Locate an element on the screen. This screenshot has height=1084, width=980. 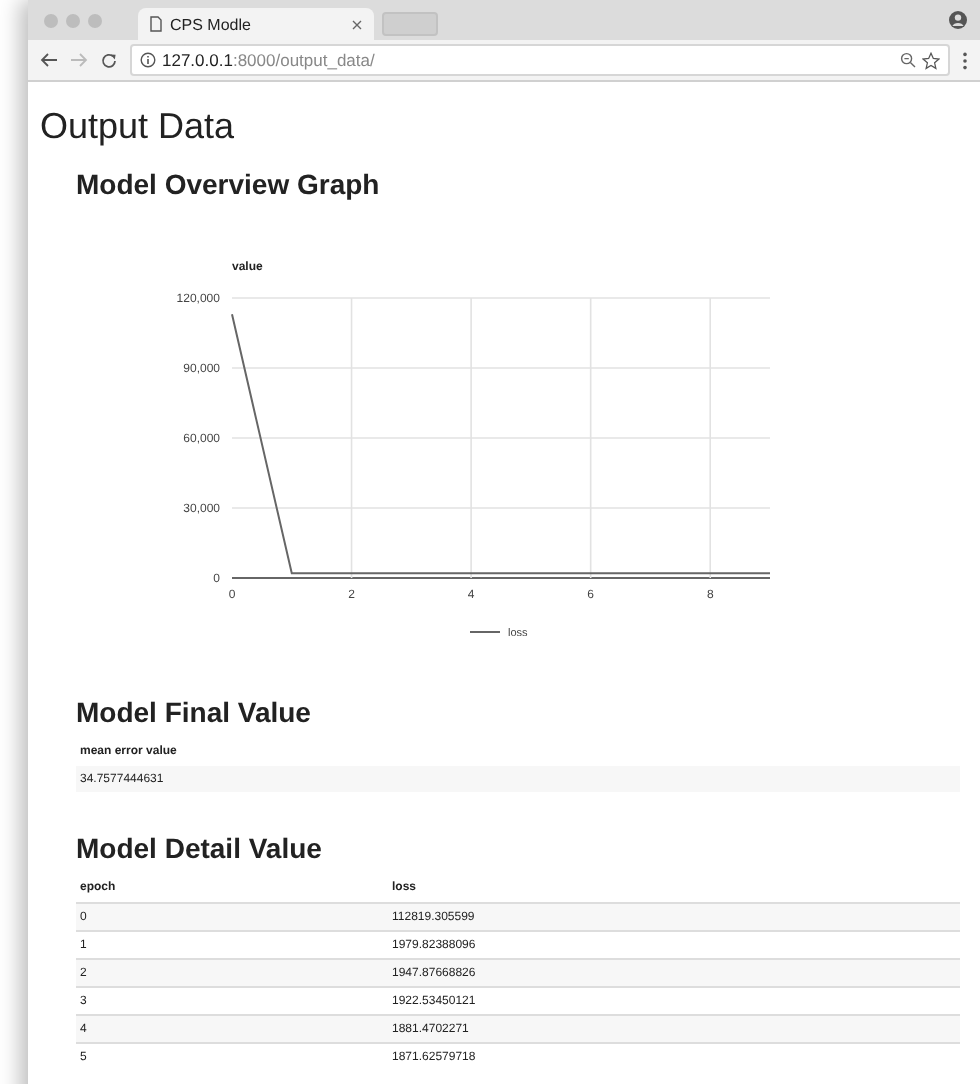
address-bar: 127.0.0.1:8000/output_data/ is located at coordinates (540, 60).